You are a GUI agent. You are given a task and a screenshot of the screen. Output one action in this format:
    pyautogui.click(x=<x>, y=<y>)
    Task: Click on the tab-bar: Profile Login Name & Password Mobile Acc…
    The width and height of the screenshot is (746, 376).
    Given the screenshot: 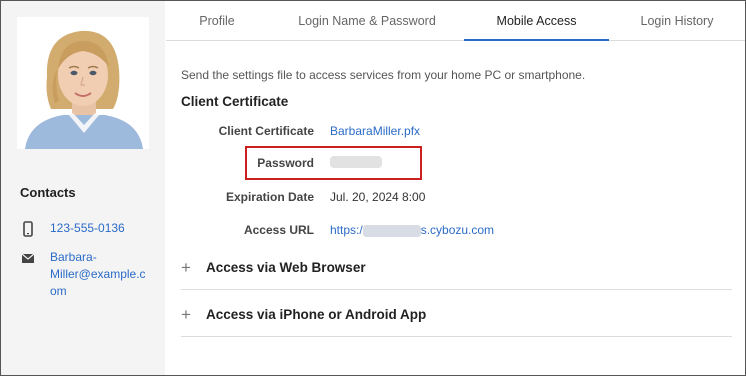 What is the action you would take?
    pyautogui.click(x=455, y=21)
    